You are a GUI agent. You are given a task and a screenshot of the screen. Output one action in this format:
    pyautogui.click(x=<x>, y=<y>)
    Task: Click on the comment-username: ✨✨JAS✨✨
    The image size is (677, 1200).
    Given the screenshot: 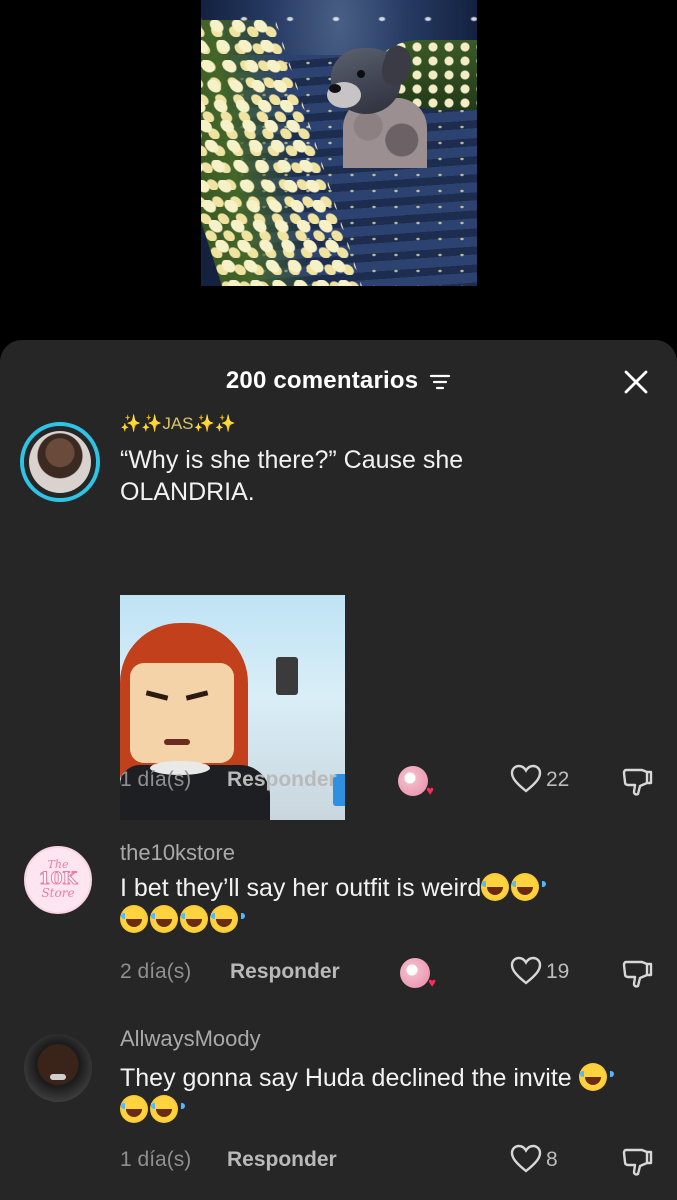 What is the action you would take?
    pyautogui.click(x=178, y=424)
    